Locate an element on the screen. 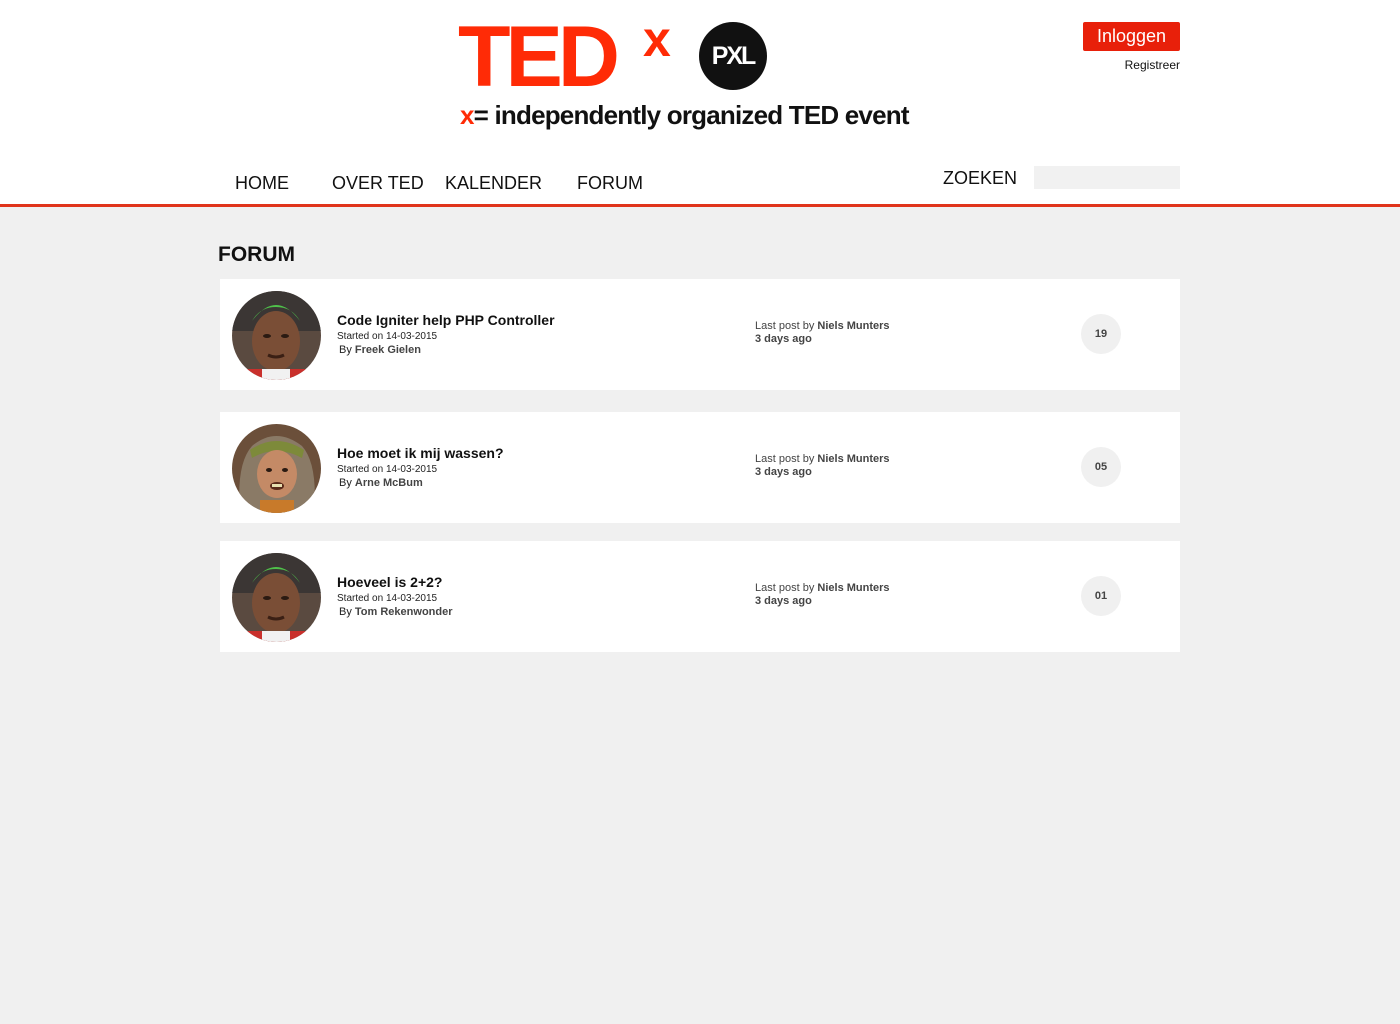  thread-author: By Tom Rekenwonder is located at coordinates (396, 612).